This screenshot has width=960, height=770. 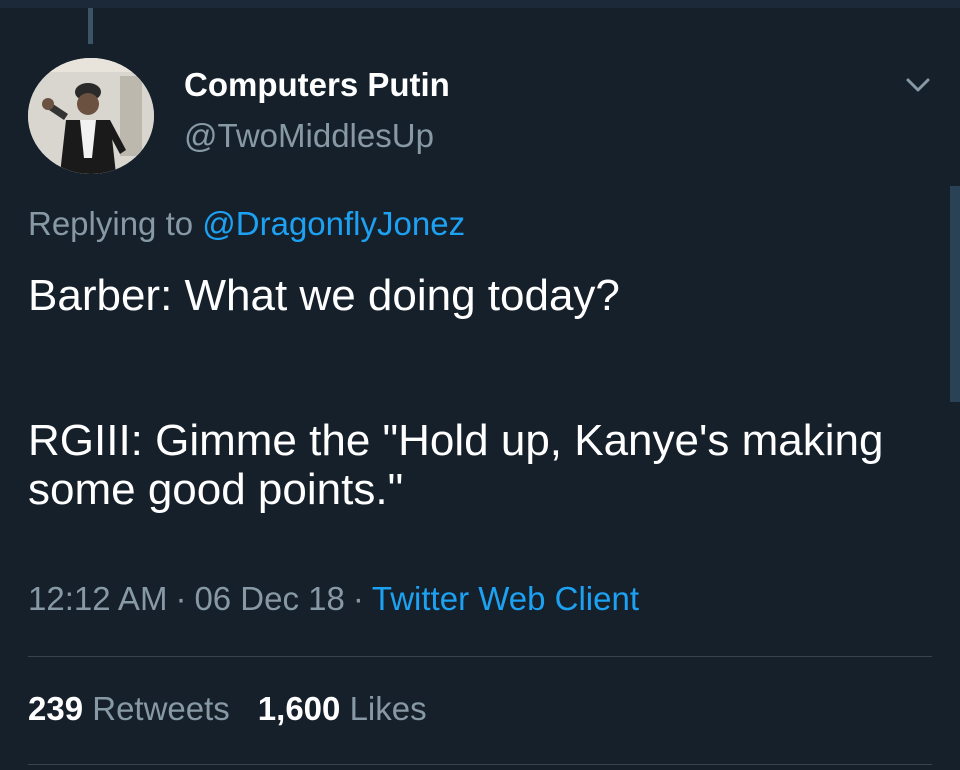 What do you see at coordinates (111, 223) in the screenshot?
I see `replying-to-label: Replying to` at bounding box center [111, 223].